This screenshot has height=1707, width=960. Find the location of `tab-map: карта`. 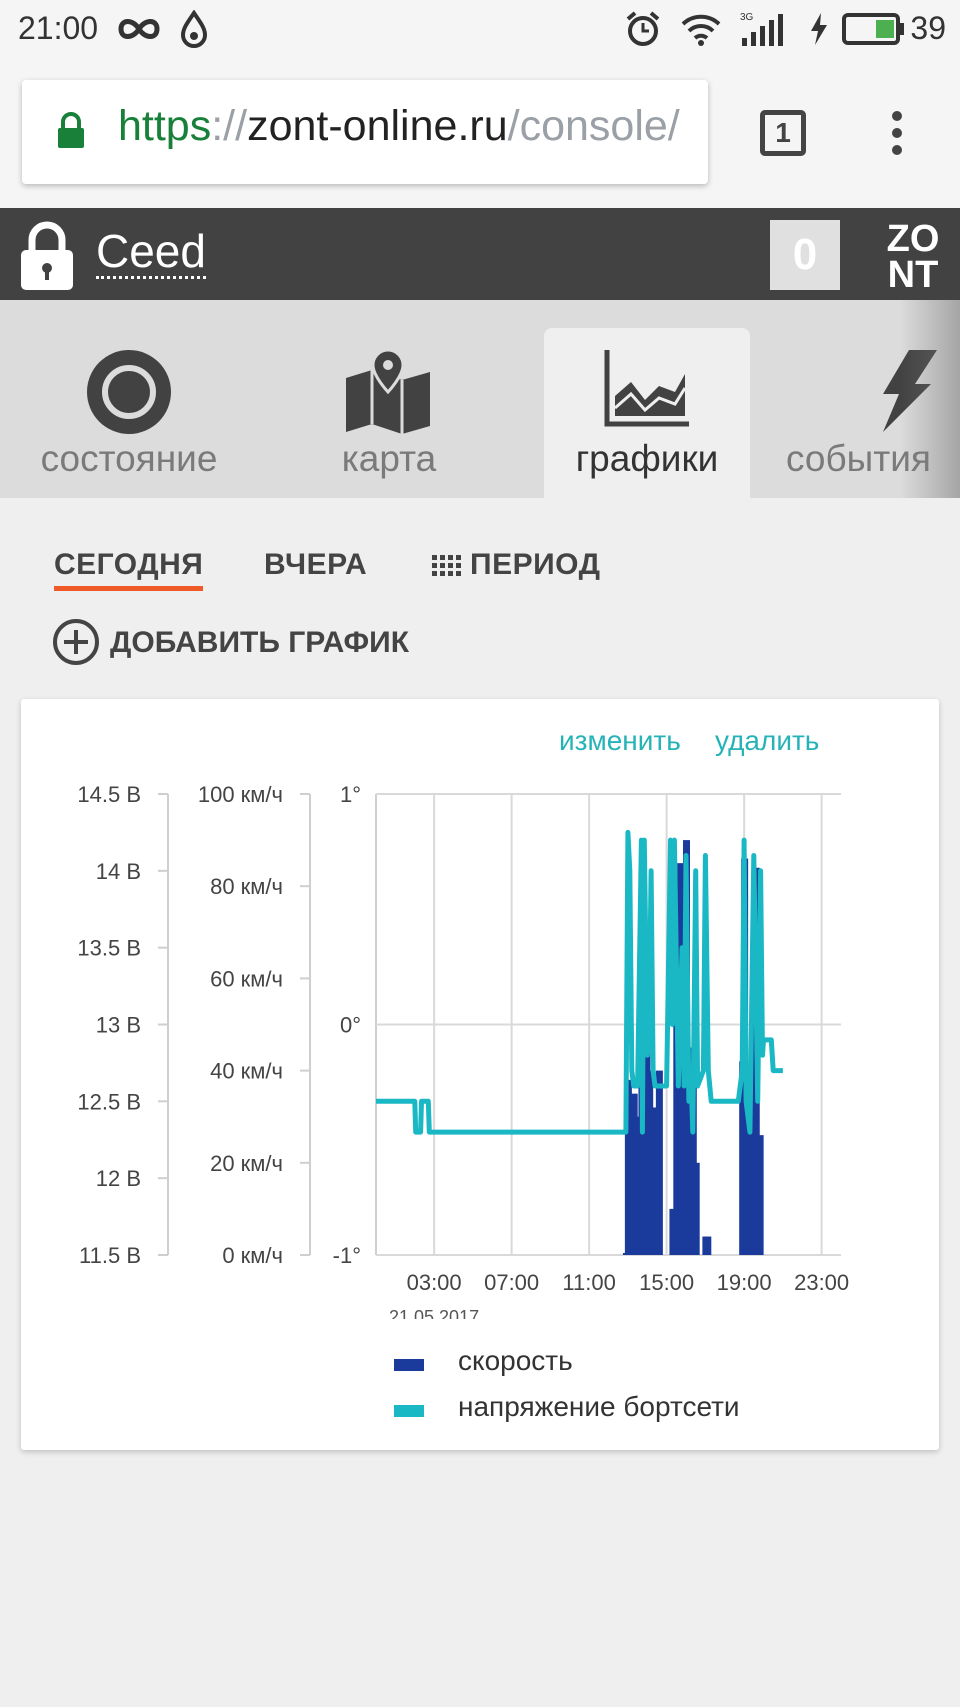

tab-map: карта is located at coordinates (389, 413).